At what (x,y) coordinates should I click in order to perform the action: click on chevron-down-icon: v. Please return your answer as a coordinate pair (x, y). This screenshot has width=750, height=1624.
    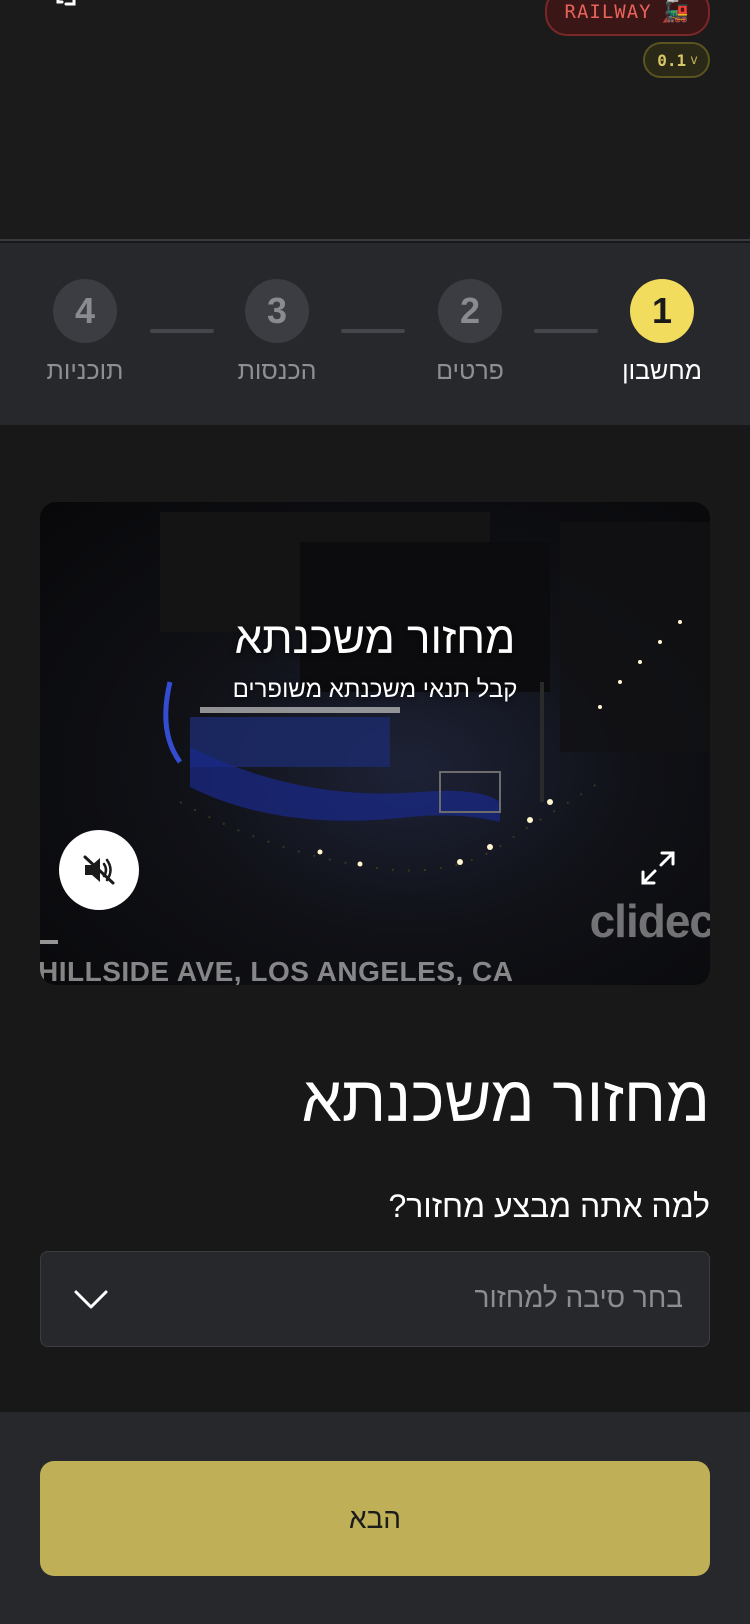
    Looking at the image, I should click on (694, 60).